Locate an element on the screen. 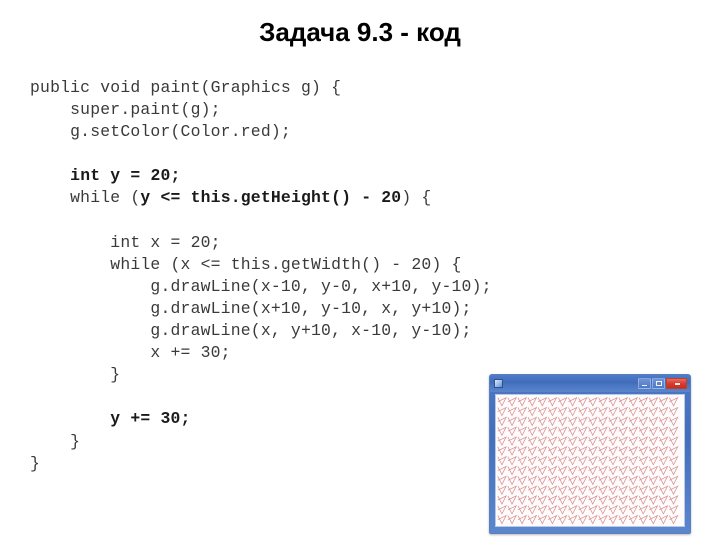 This screenshot has height=540, width=720. close-button is located at coordinates (676, 383).